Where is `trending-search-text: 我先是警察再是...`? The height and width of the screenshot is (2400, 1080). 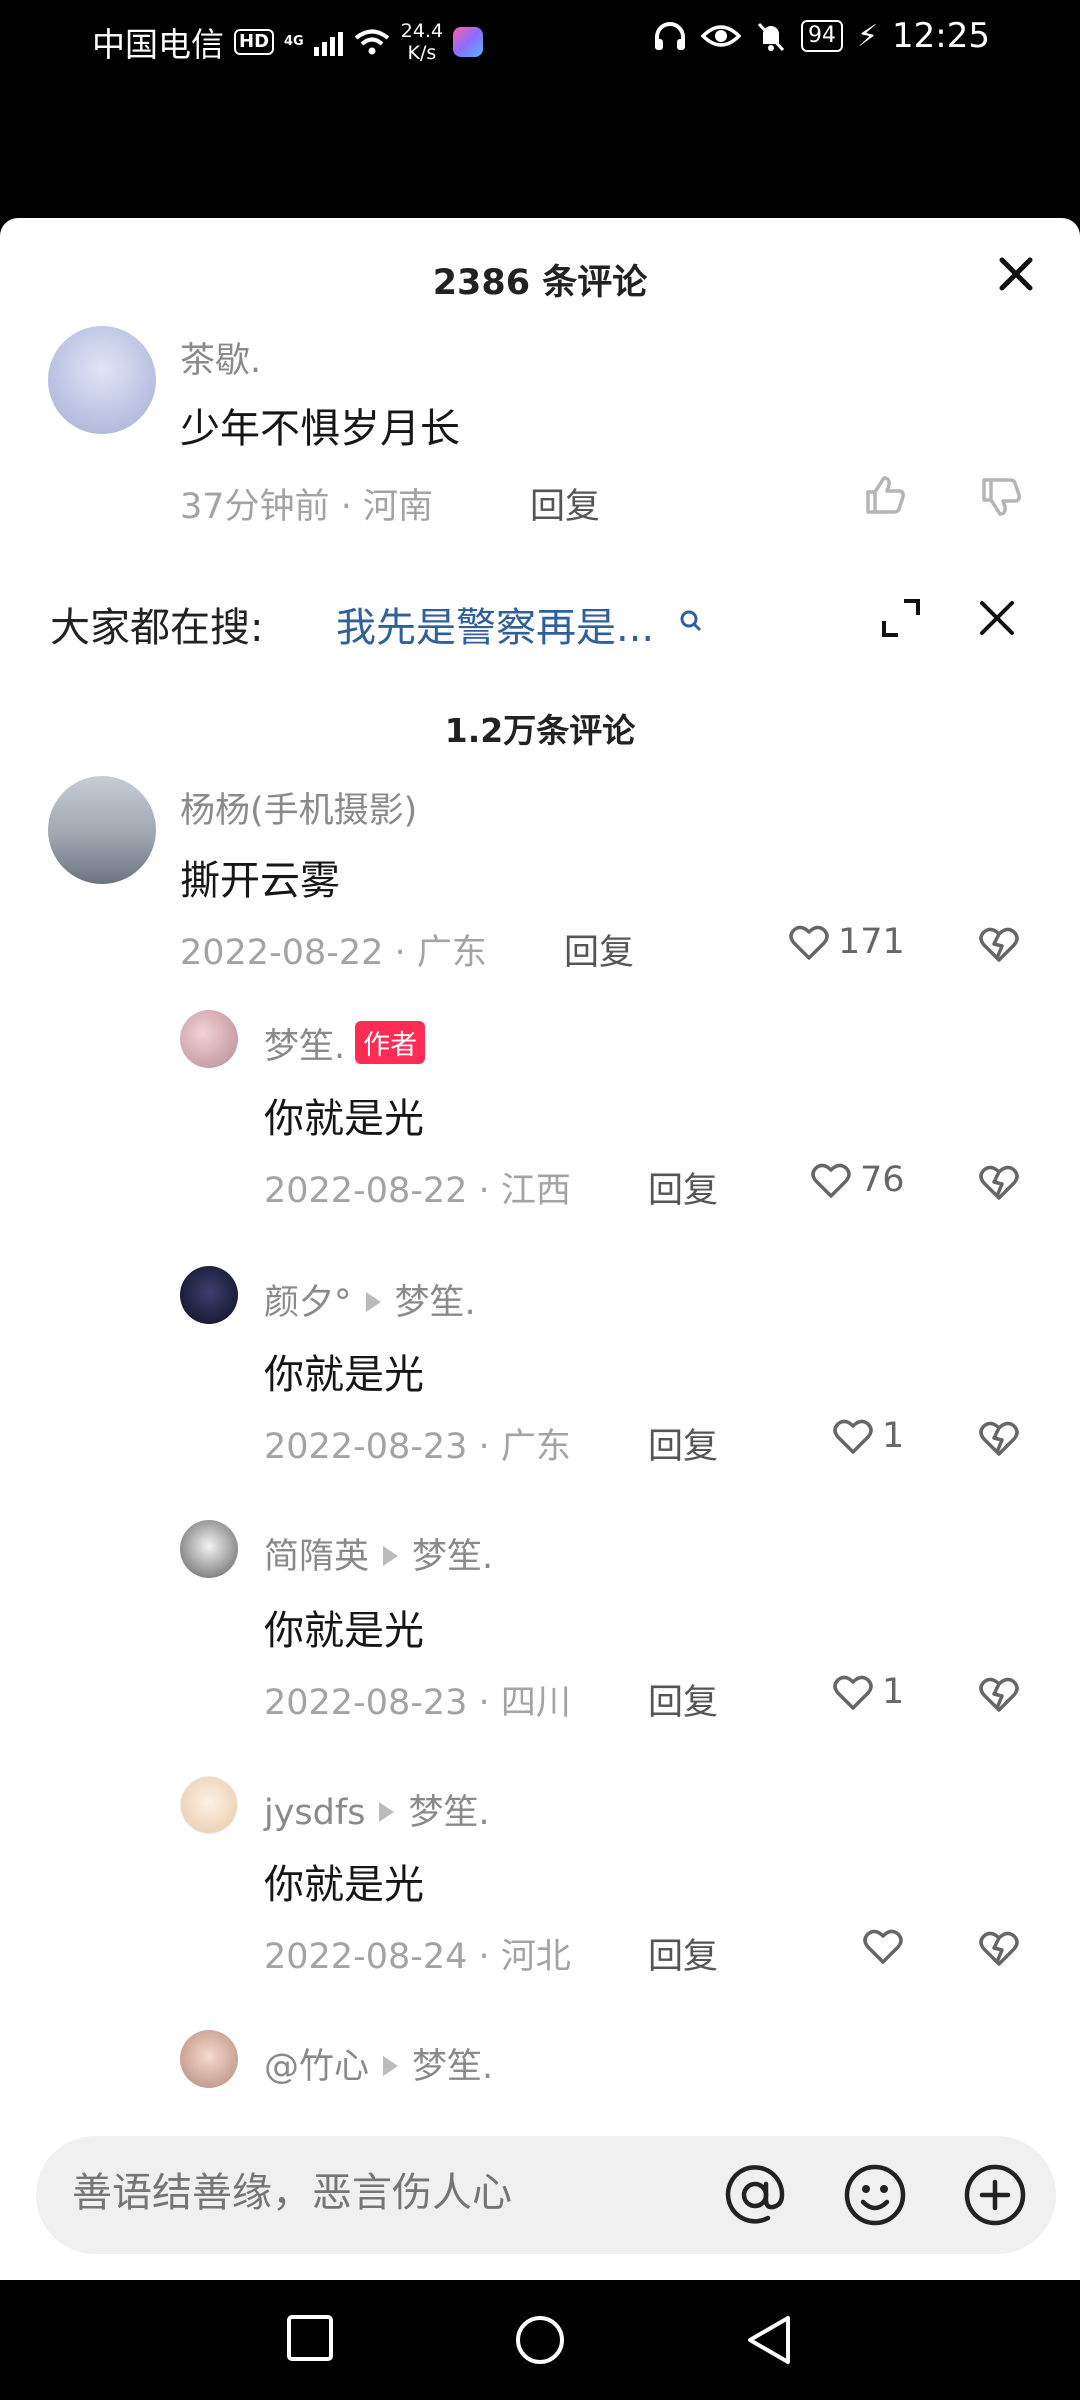
trending-search-text: 我先是警察再是... is located at coordinates (495, 628).